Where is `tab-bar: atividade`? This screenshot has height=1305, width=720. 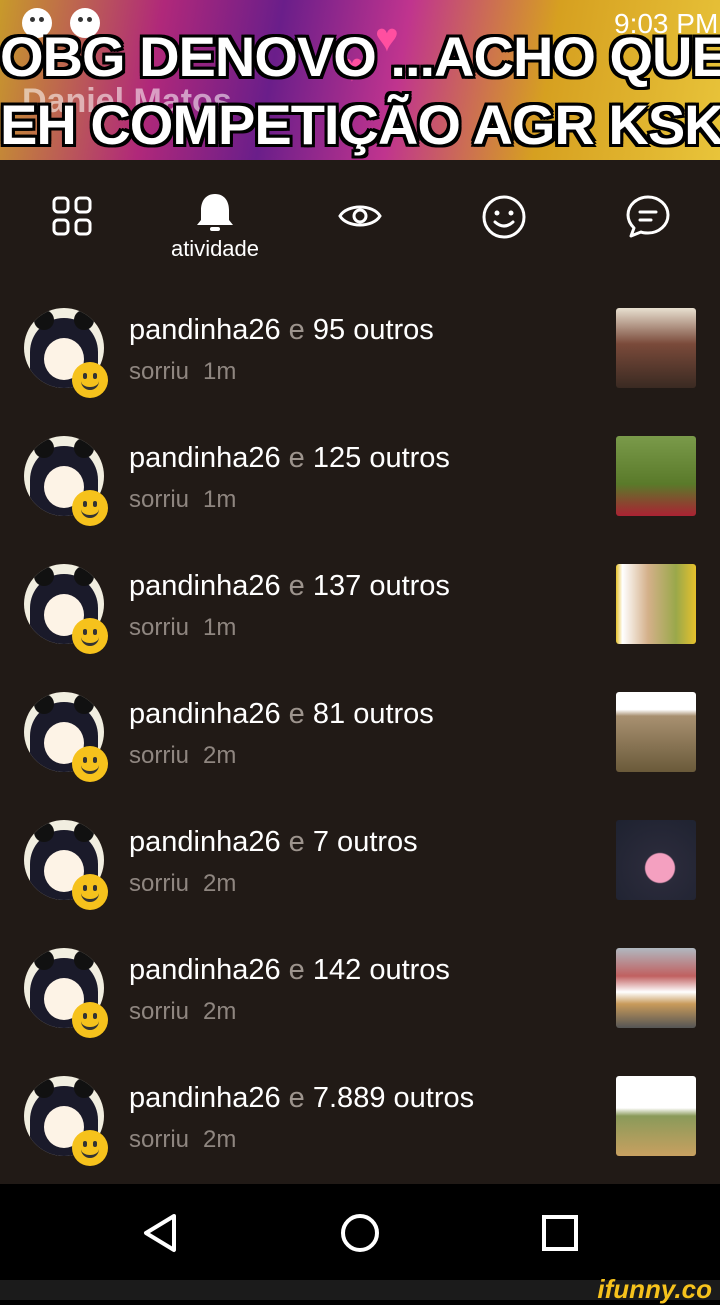 tab-bar: atividade is located at coordinates (360, 220).